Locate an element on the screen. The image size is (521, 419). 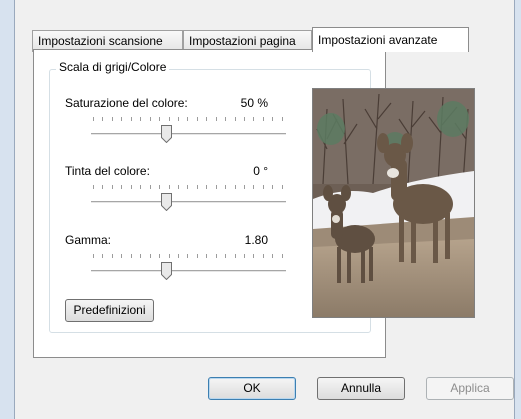
group-title: Scala di grigi/Colore is located at coordinates (113, 67).